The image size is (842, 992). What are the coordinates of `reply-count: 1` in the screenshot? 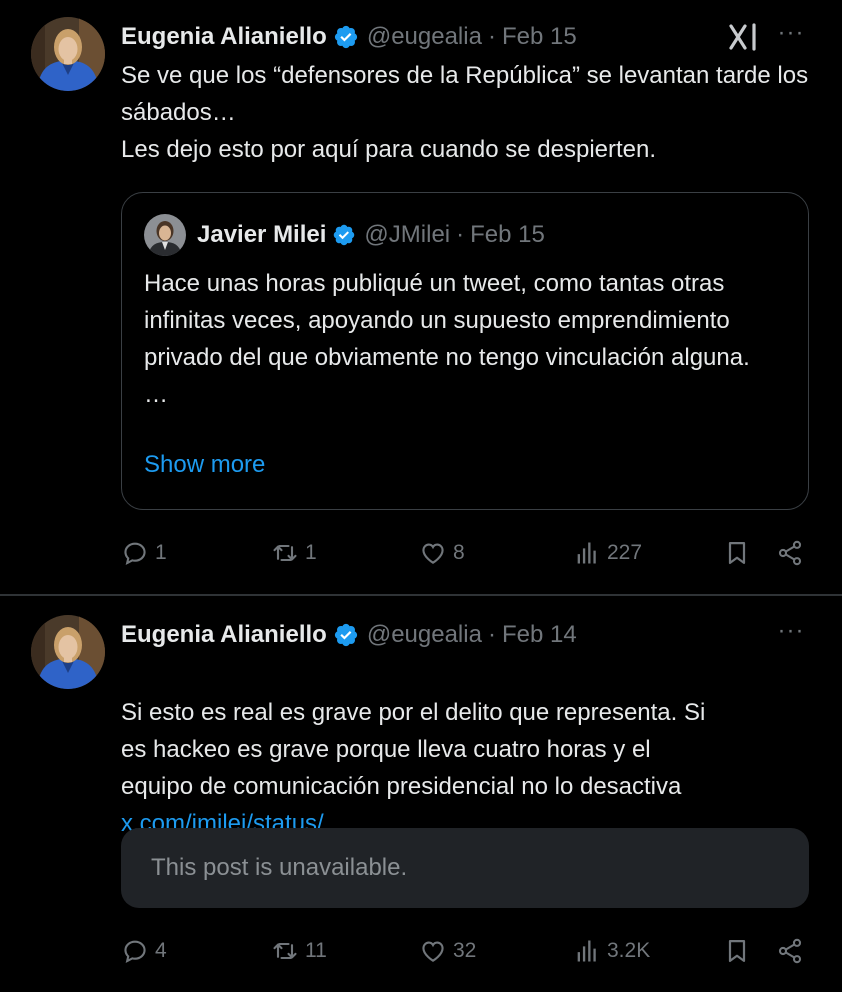 It's located at (161, 552).